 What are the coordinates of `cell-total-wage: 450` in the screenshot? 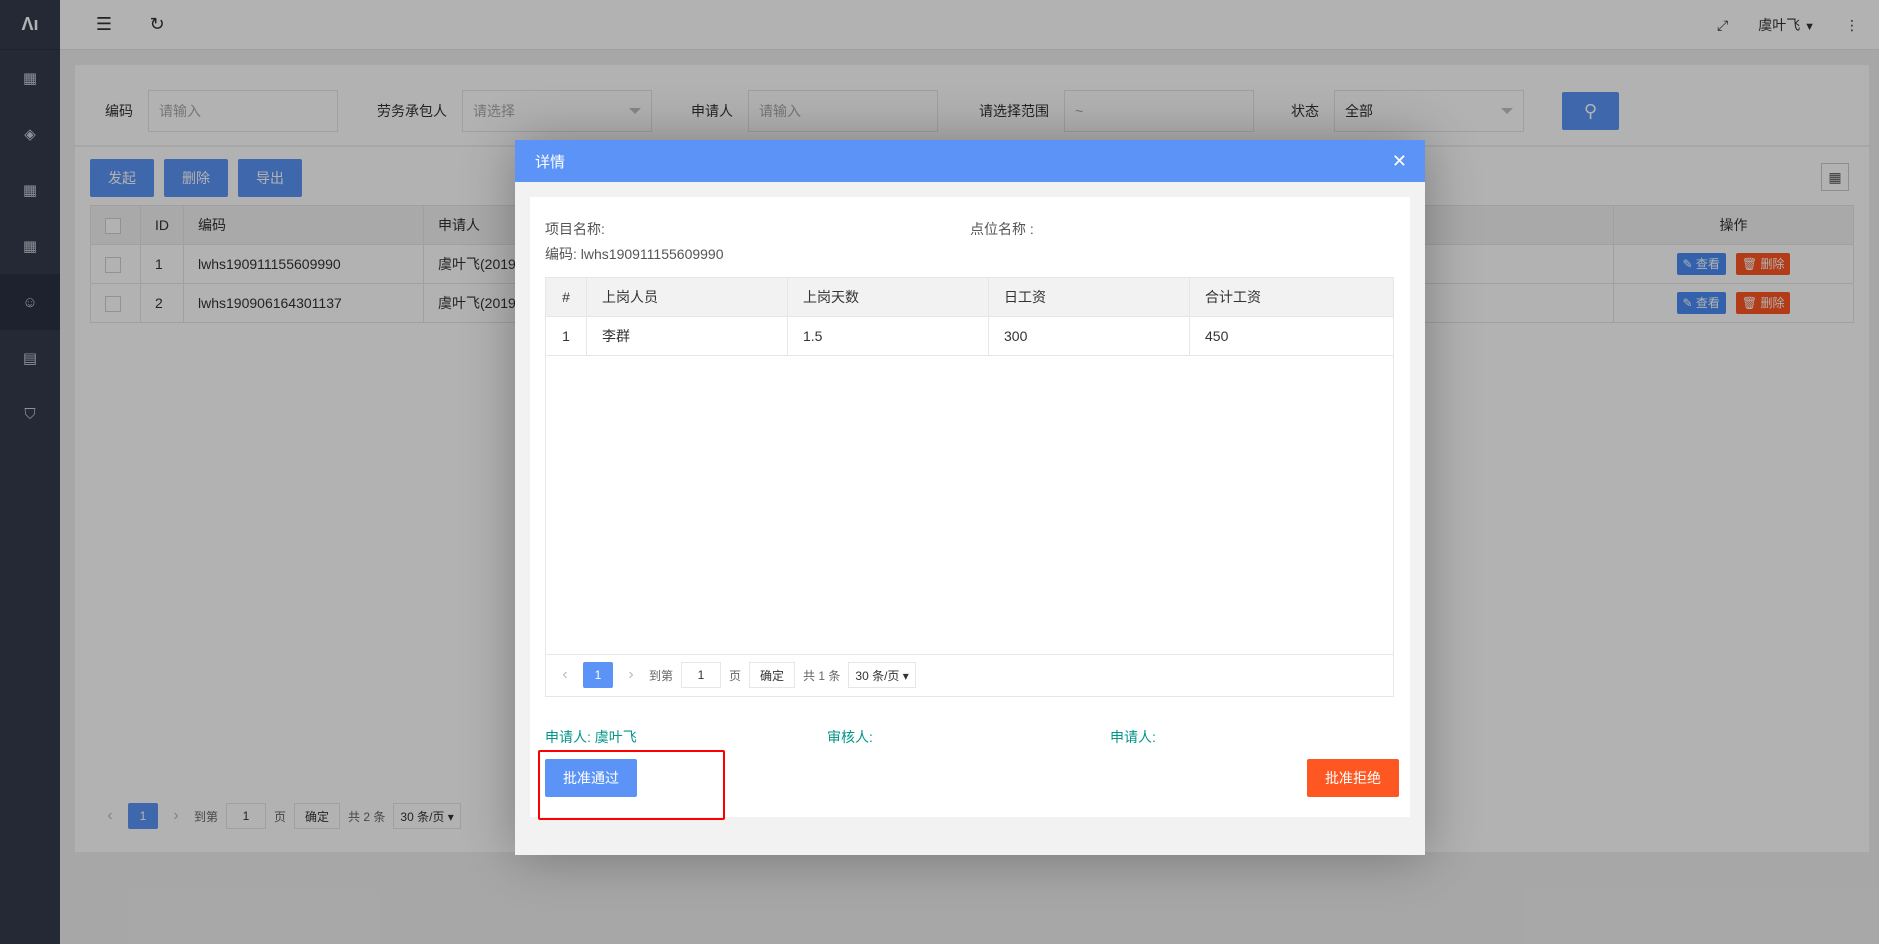 It's located at (1291, 336).